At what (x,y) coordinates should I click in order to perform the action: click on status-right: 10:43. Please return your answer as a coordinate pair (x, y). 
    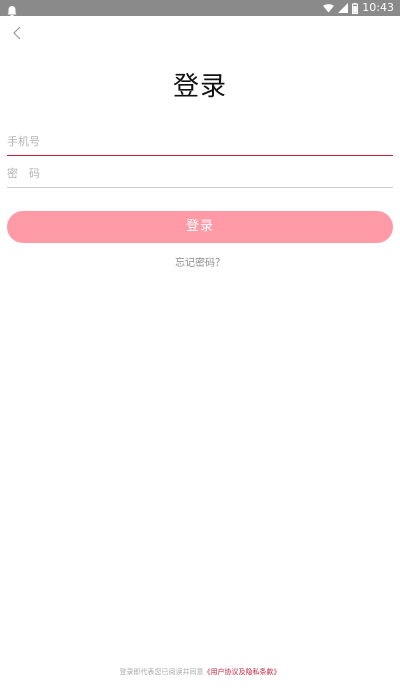
    Looking at the image, I should click on (358, 8).